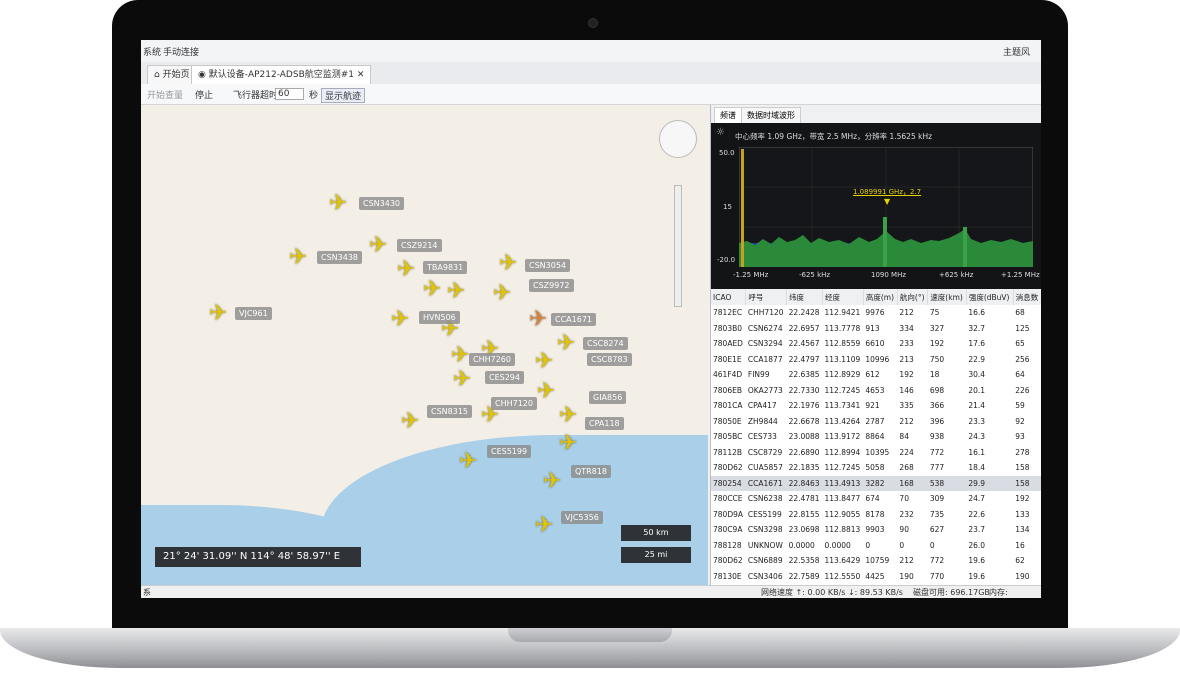  I want to click on flight-label: CSZ9214, so click(419, 245).